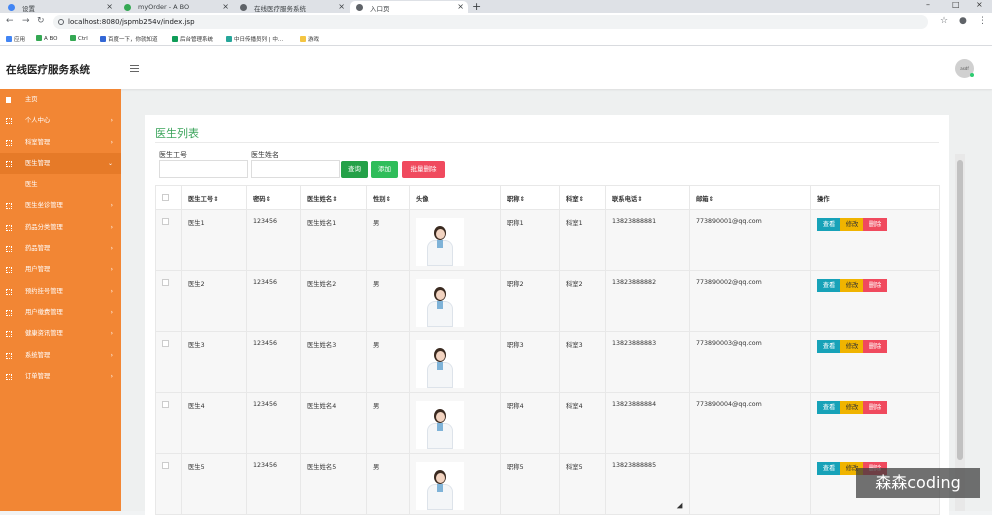 This screenshot has height=515, width=992. I want to click on doctor-name-filter-input, so click(295, 169).